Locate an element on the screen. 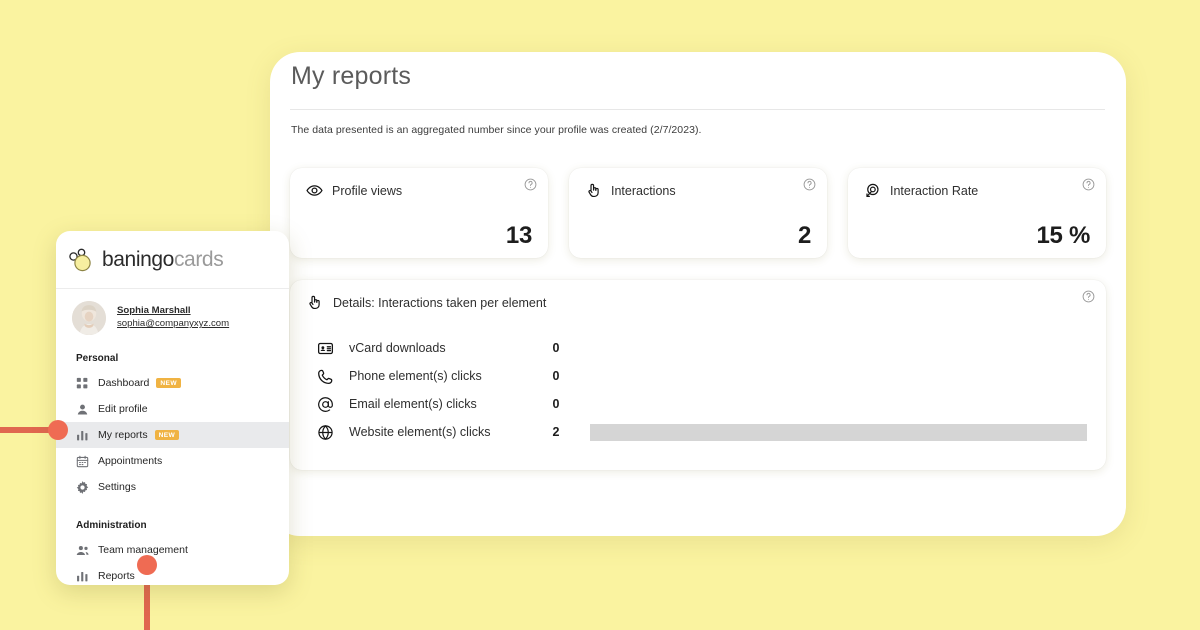 Image resolution: width=1200 pixels, height=630 pixels. stat-header: Interaction Rate is located at coordinates (977, 190).